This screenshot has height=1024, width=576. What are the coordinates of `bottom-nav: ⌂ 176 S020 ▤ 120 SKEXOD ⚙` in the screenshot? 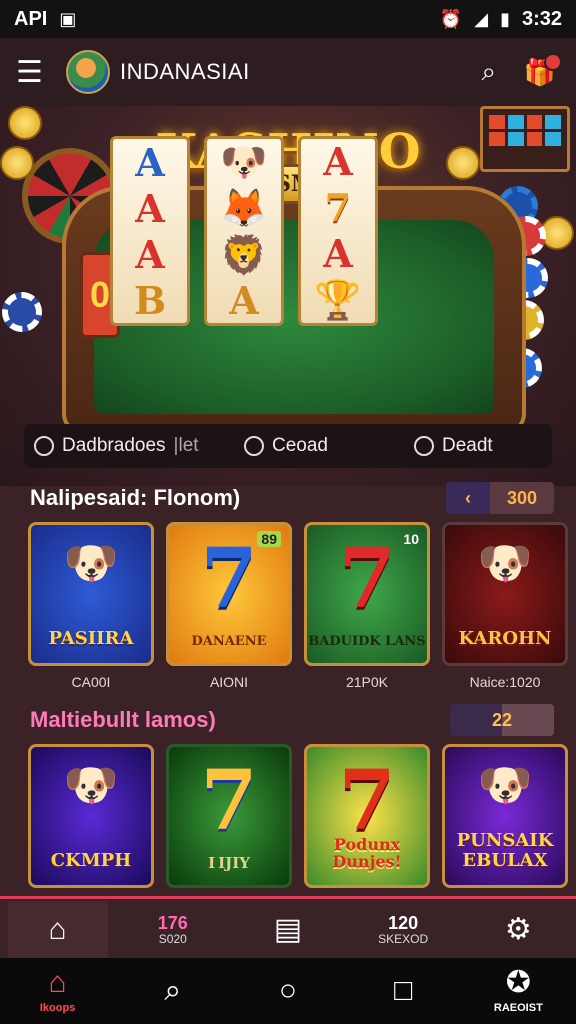 It's located at (288, 928).